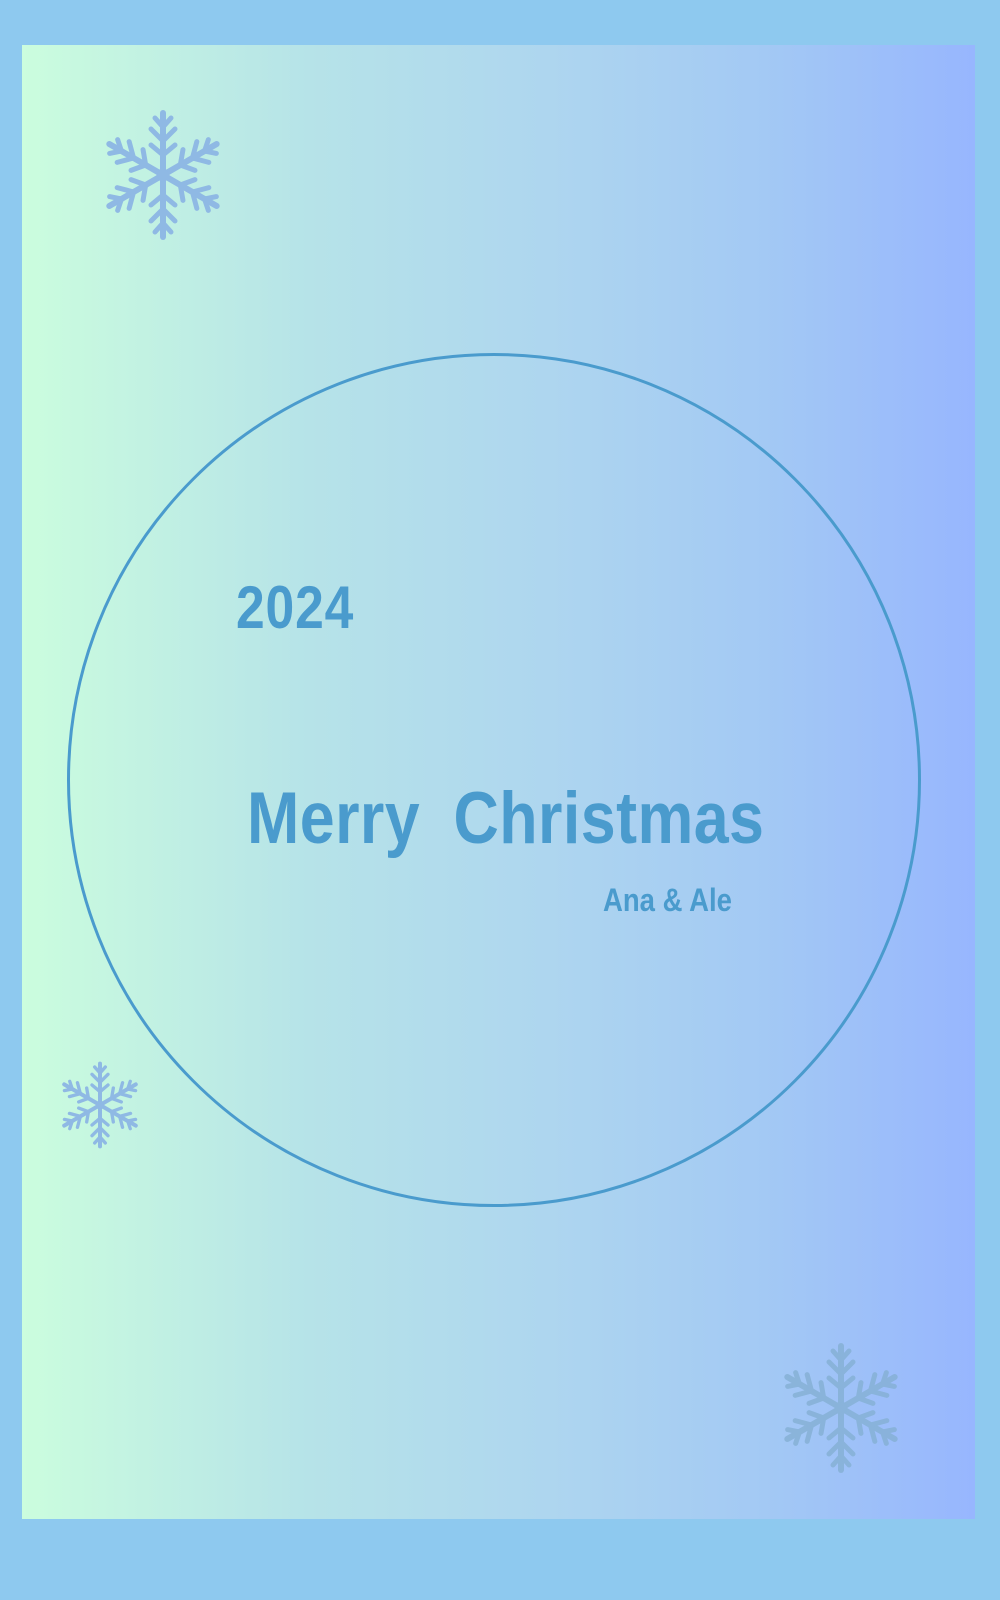 Image resolution: width=1000 pixels, height=1600 pixels. I want to click on year-text: 2024, so click(295, 607).